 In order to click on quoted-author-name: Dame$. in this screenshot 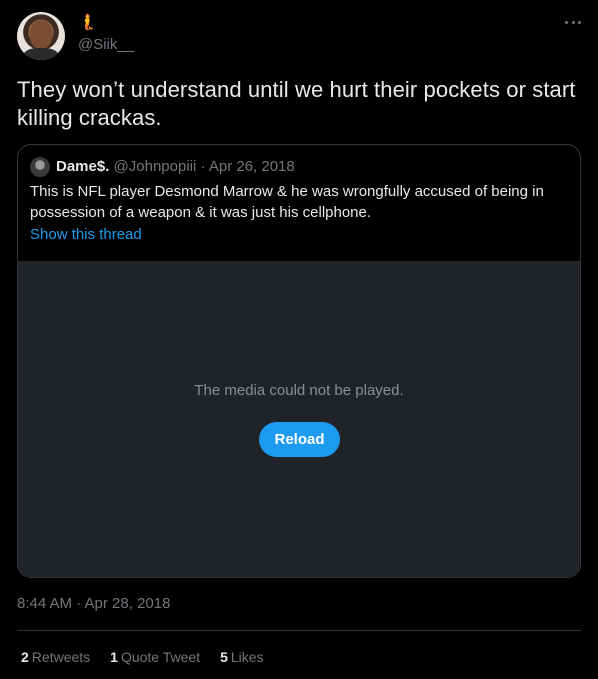, I will do `click(82, 166)`.